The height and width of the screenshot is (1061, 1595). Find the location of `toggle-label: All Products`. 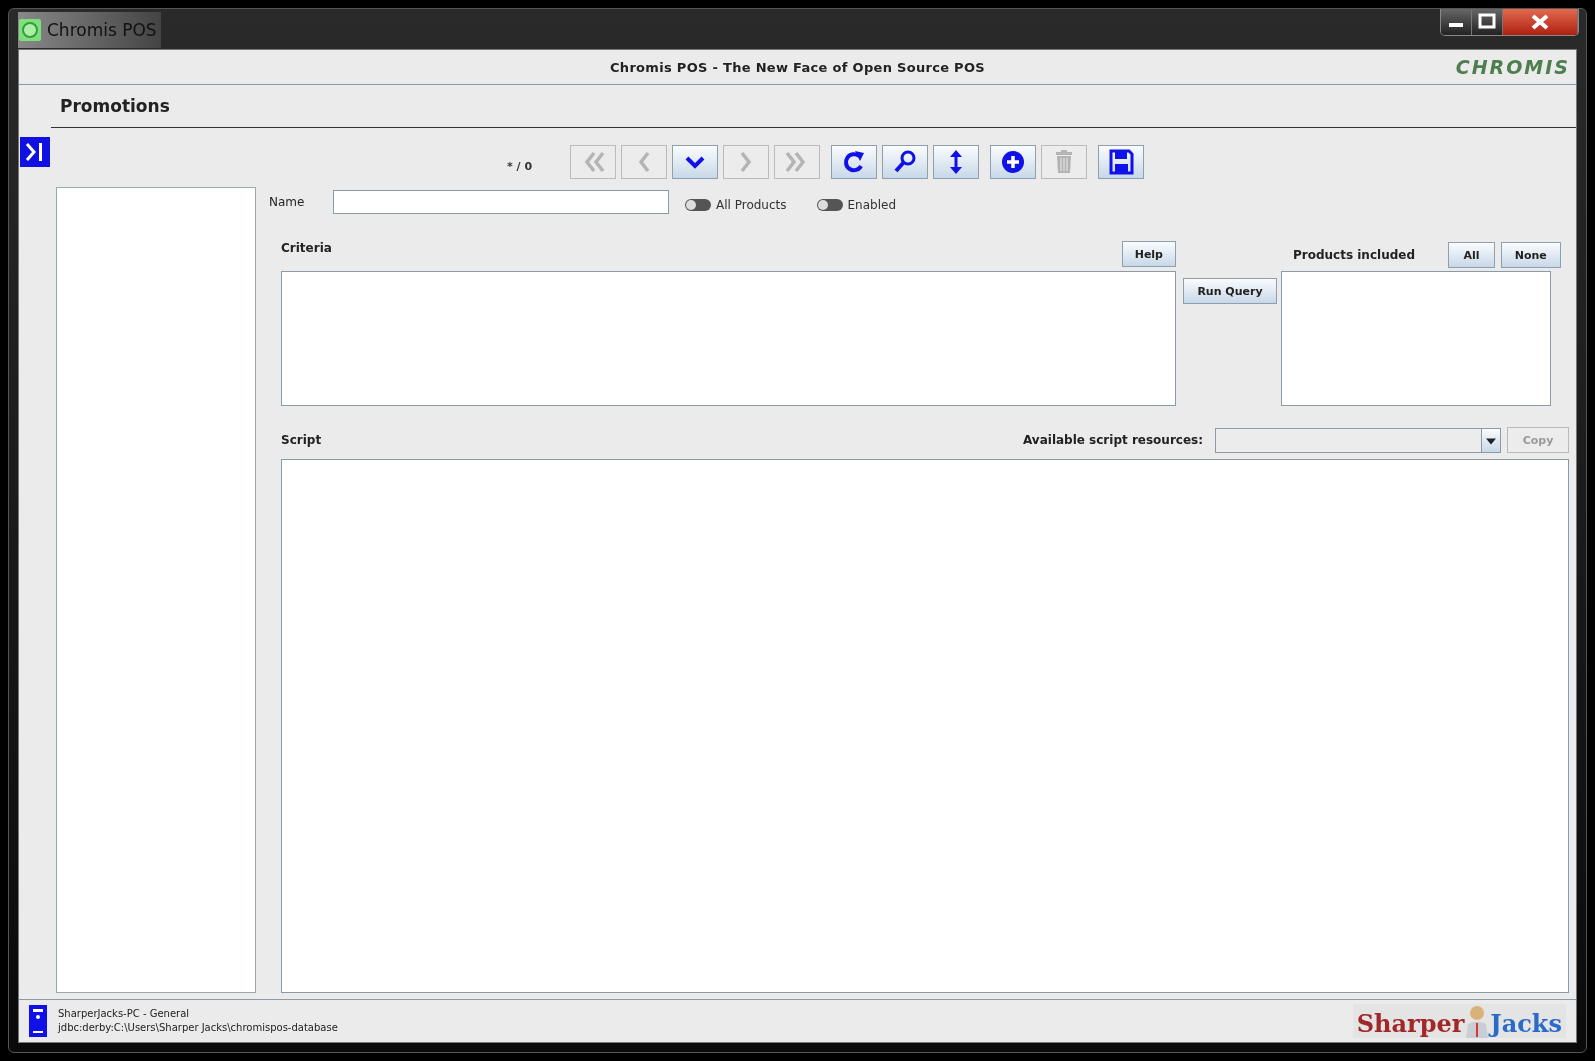

toggle-label: All Products is located at coordinates (751, 205).